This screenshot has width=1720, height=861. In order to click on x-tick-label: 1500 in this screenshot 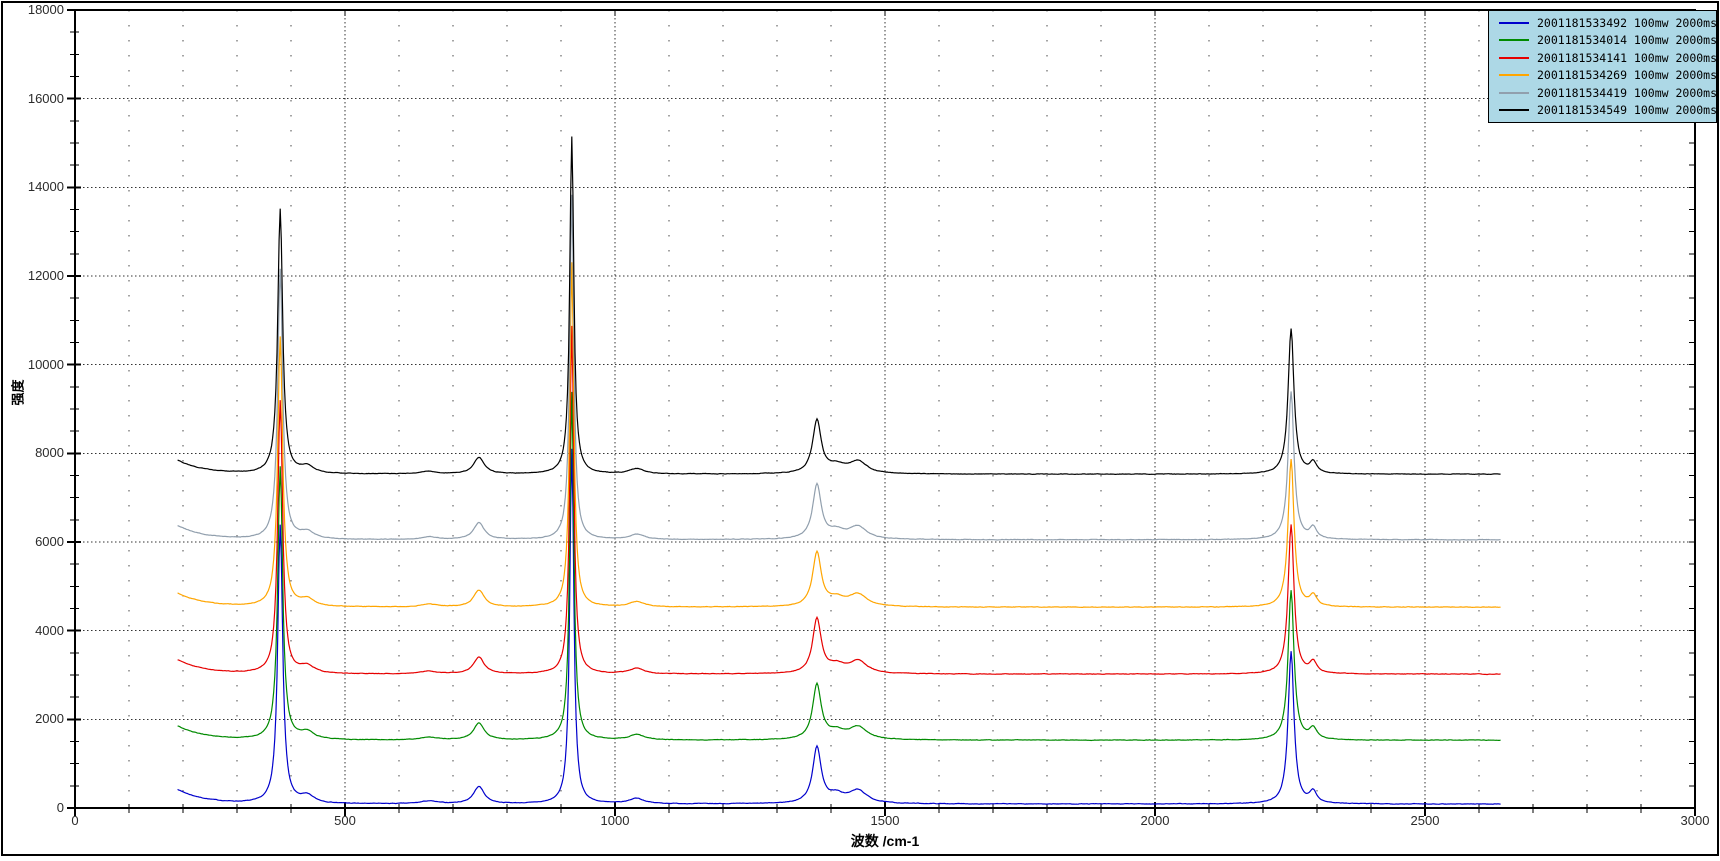, I will do `click(885, 820)`.